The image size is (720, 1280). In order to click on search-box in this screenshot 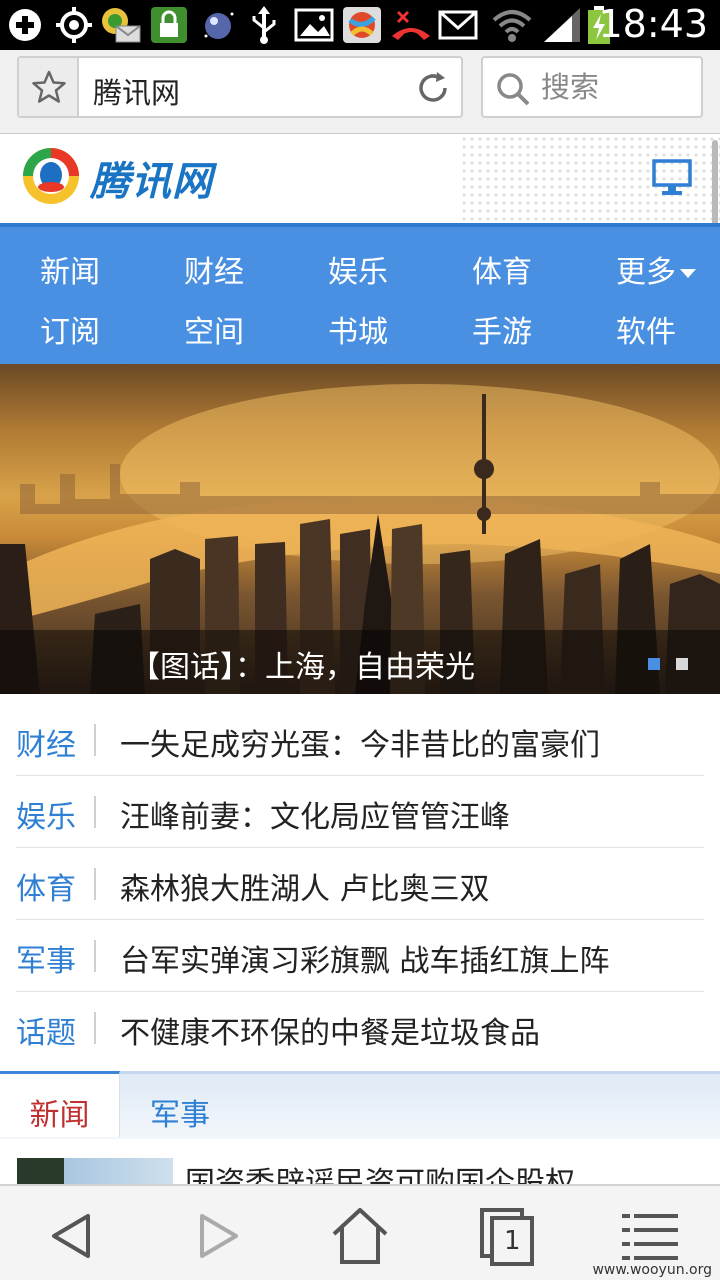, I will do `click(592, 87)`.